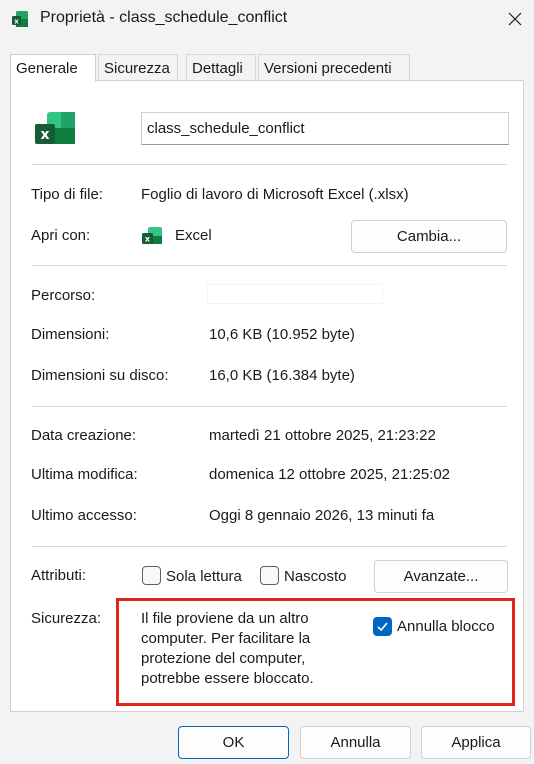 The width and height of the screenshot is (534, 764). Describe the element at coordinates (151, 575) in the screenshot. I see `readonly-checkbox` at that location.